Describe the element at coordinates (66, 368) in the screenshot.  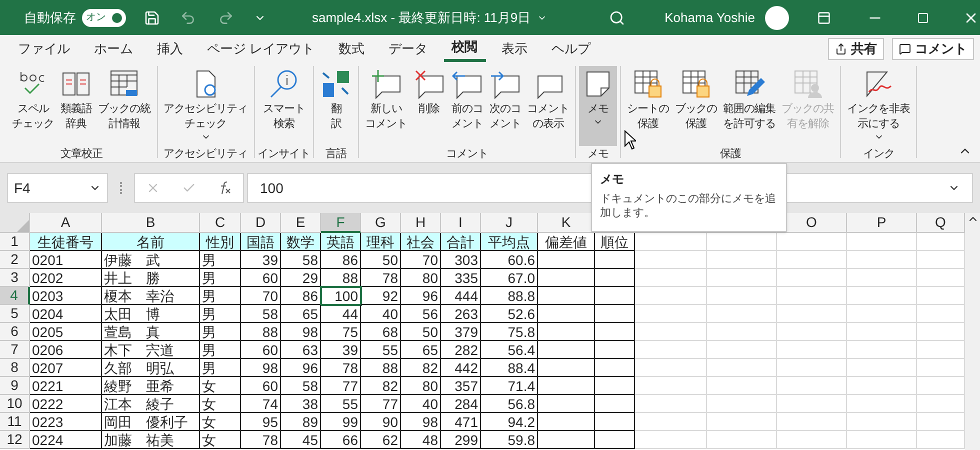
I see `table-cell: 0207` at that location.